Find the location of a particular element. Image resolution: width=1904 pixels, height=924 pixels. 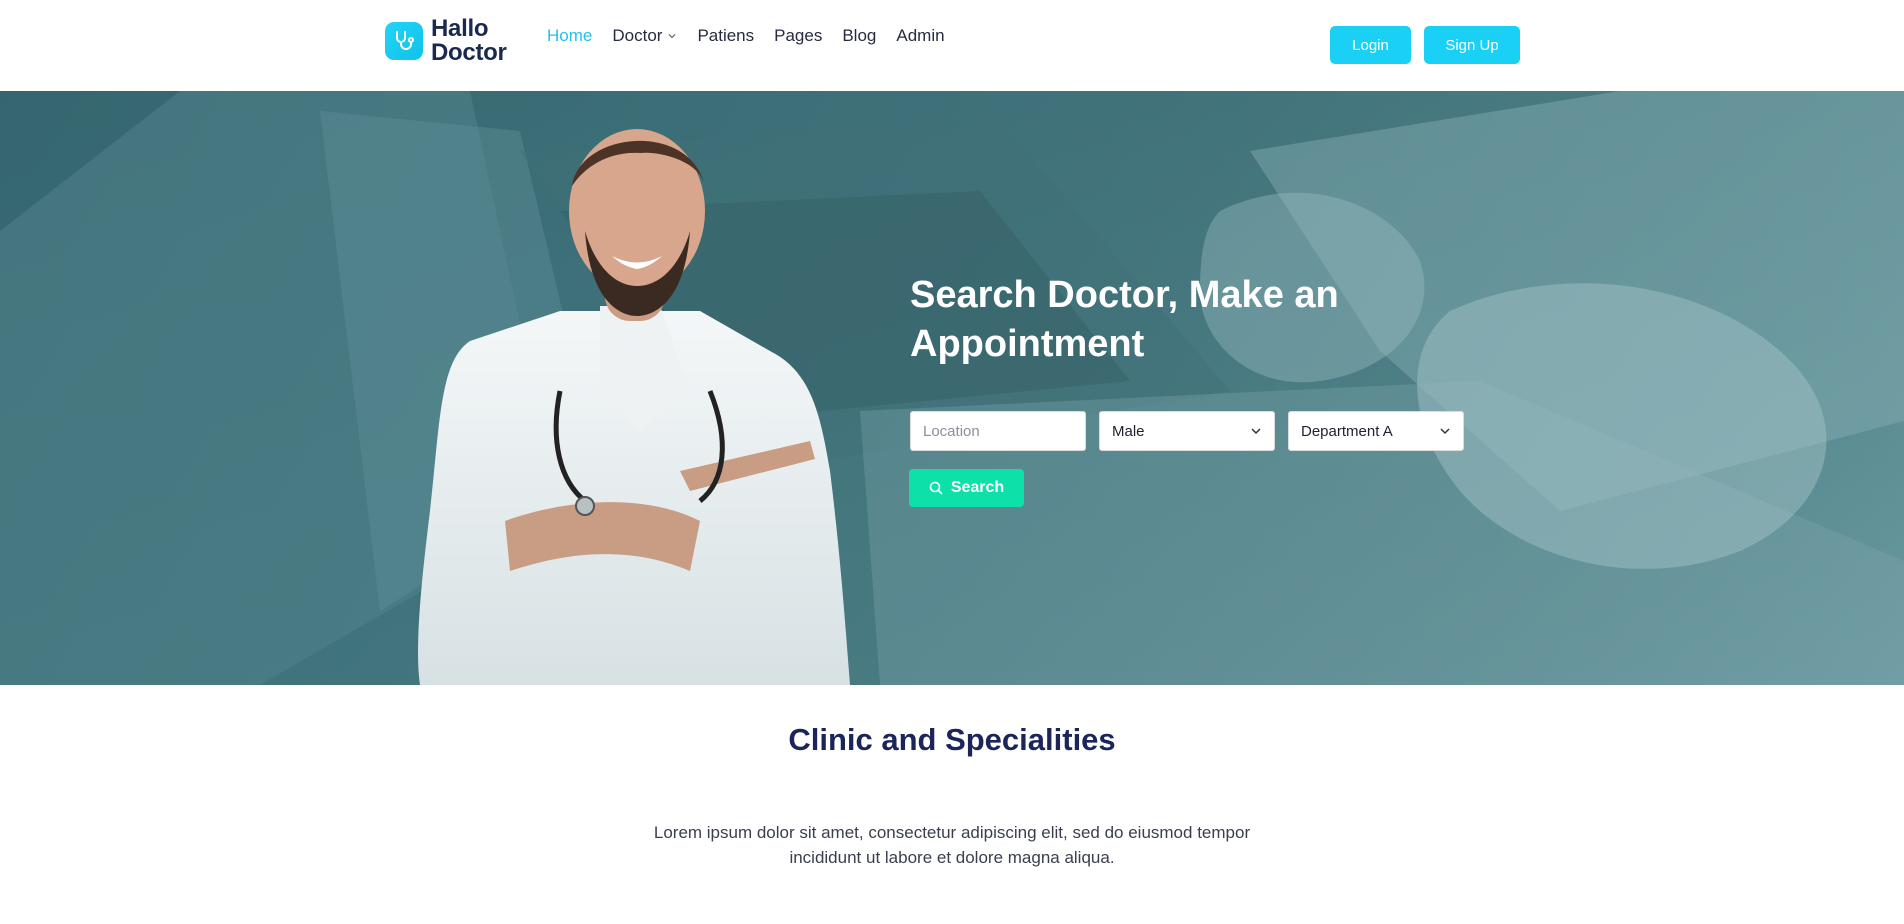

hero-title: Search Doctor, Make an Appointment is located at coordinates (1124, 319).